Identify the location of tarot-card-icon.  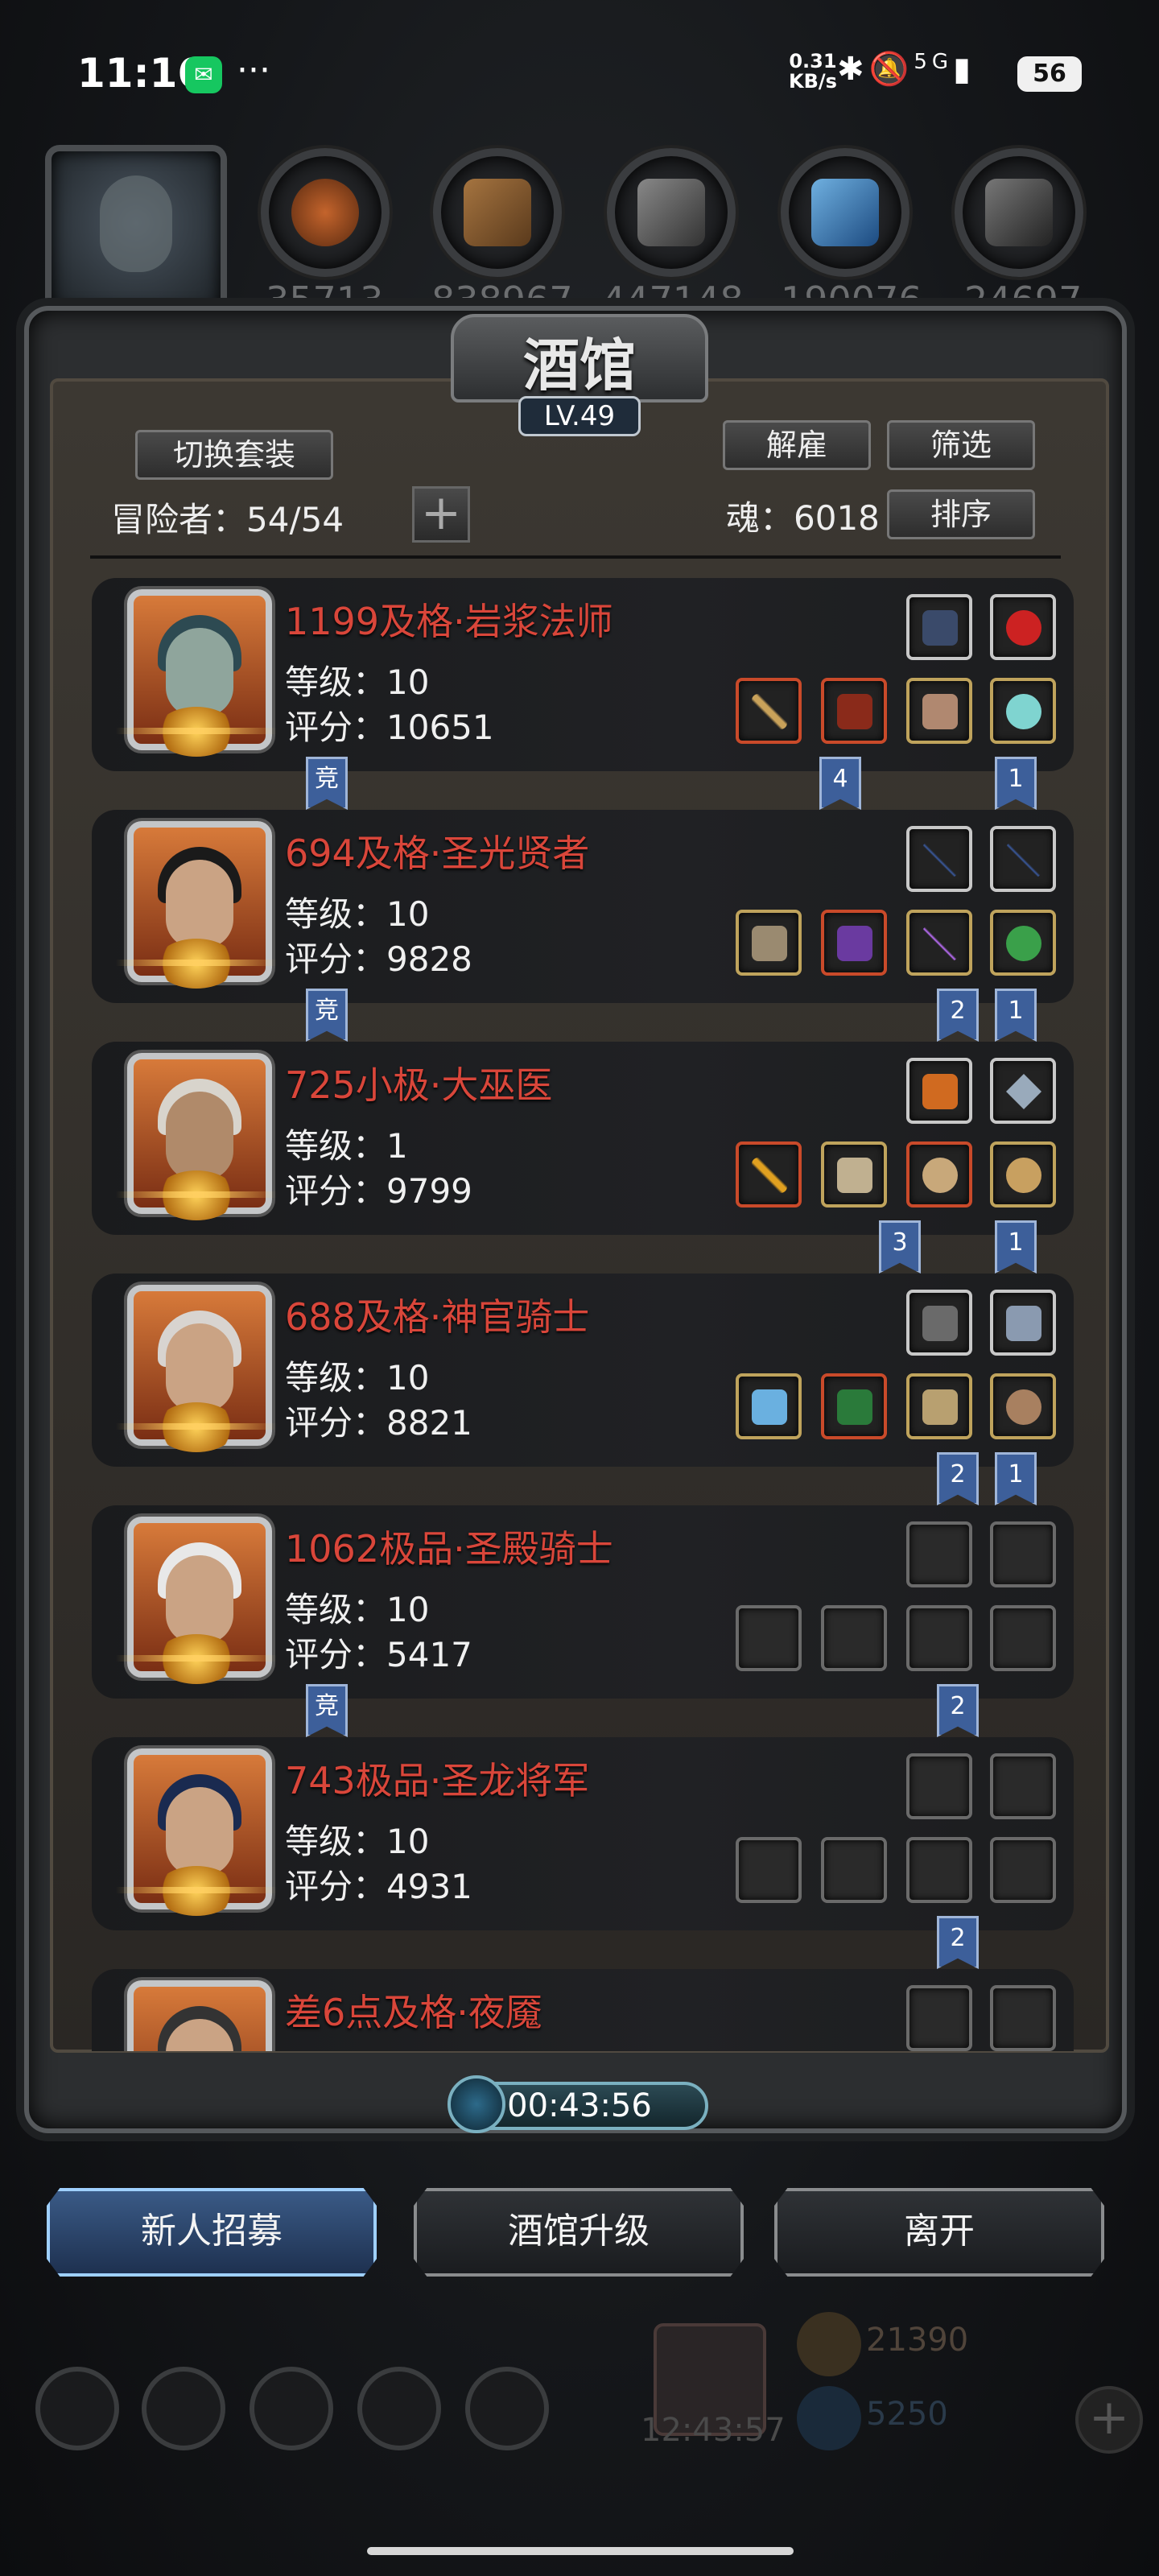
(939, 627).